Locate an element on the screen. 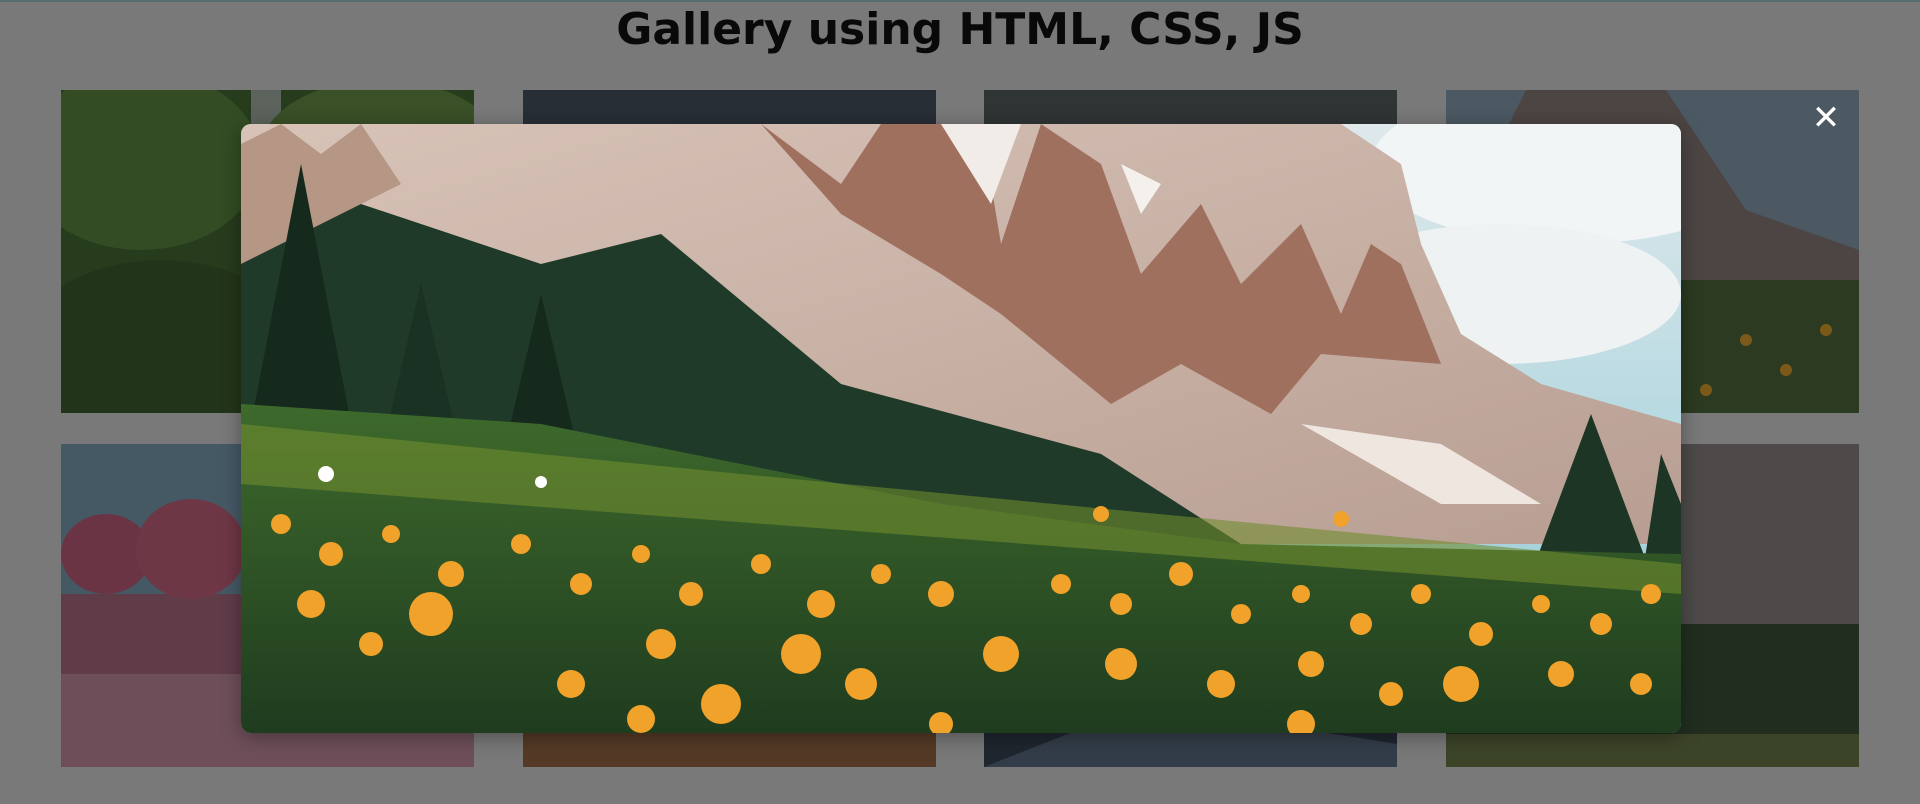  close-lightbox-button: ✕ is located at coordinates (1826, 118).